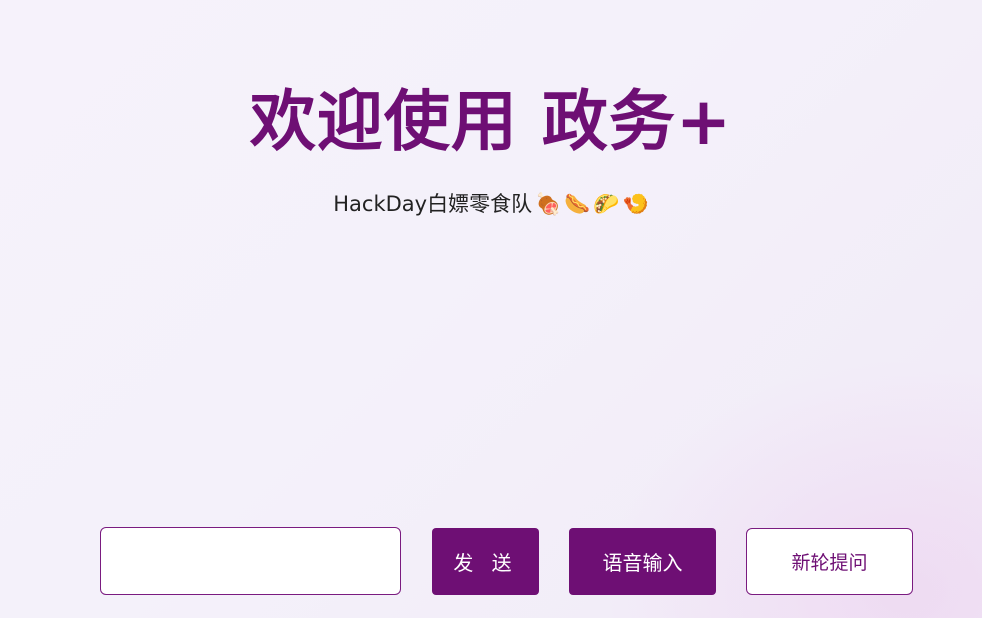 This screenshot has height=618, width=982. I want to click on team-name: HackDay白嫖零食队, so click(433, 204).